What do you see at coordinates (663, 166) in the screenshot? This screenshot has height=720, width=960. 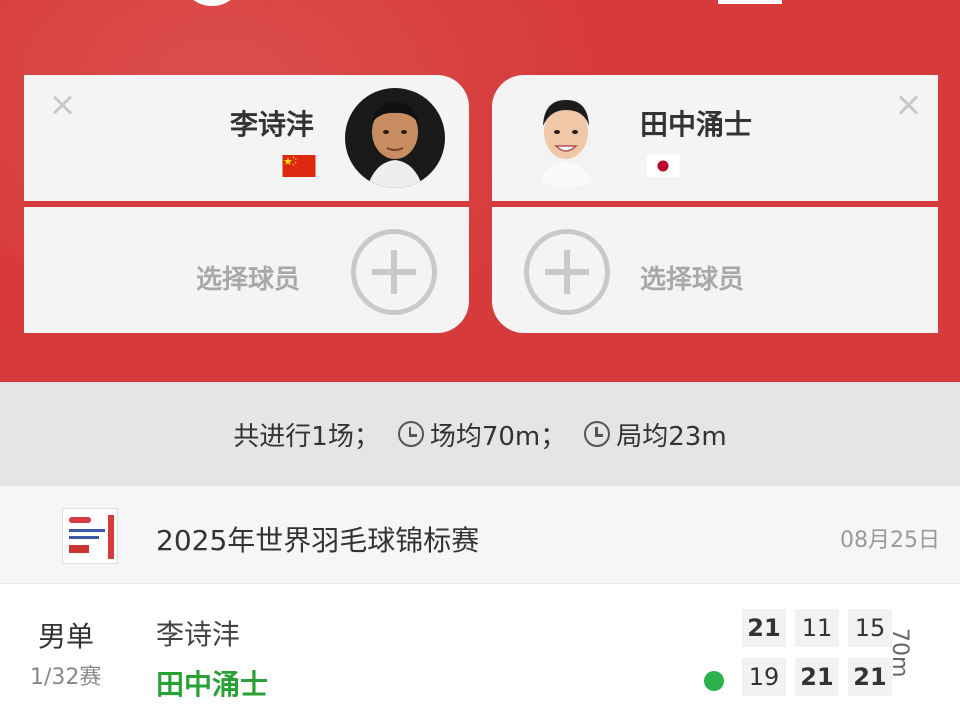 I see `japan-flag-icon` at bounding box center [663, 166].